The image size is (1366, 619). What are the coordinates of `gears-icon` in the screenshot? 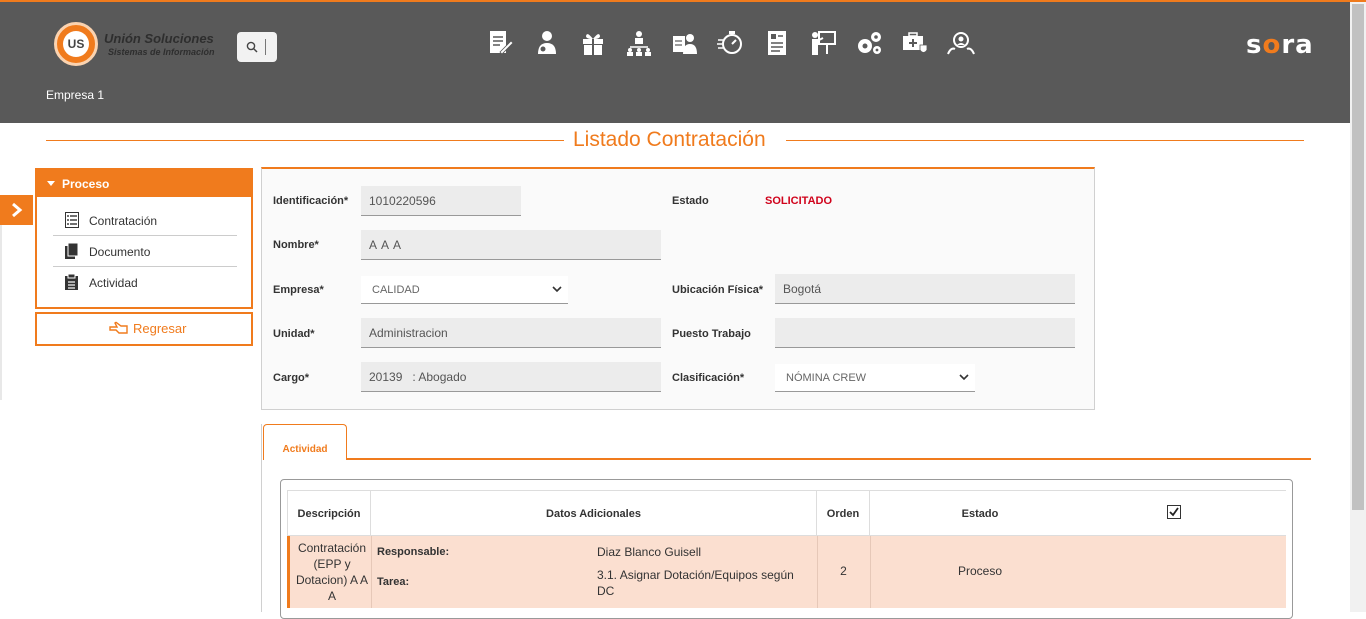 It's located at (869, 43).